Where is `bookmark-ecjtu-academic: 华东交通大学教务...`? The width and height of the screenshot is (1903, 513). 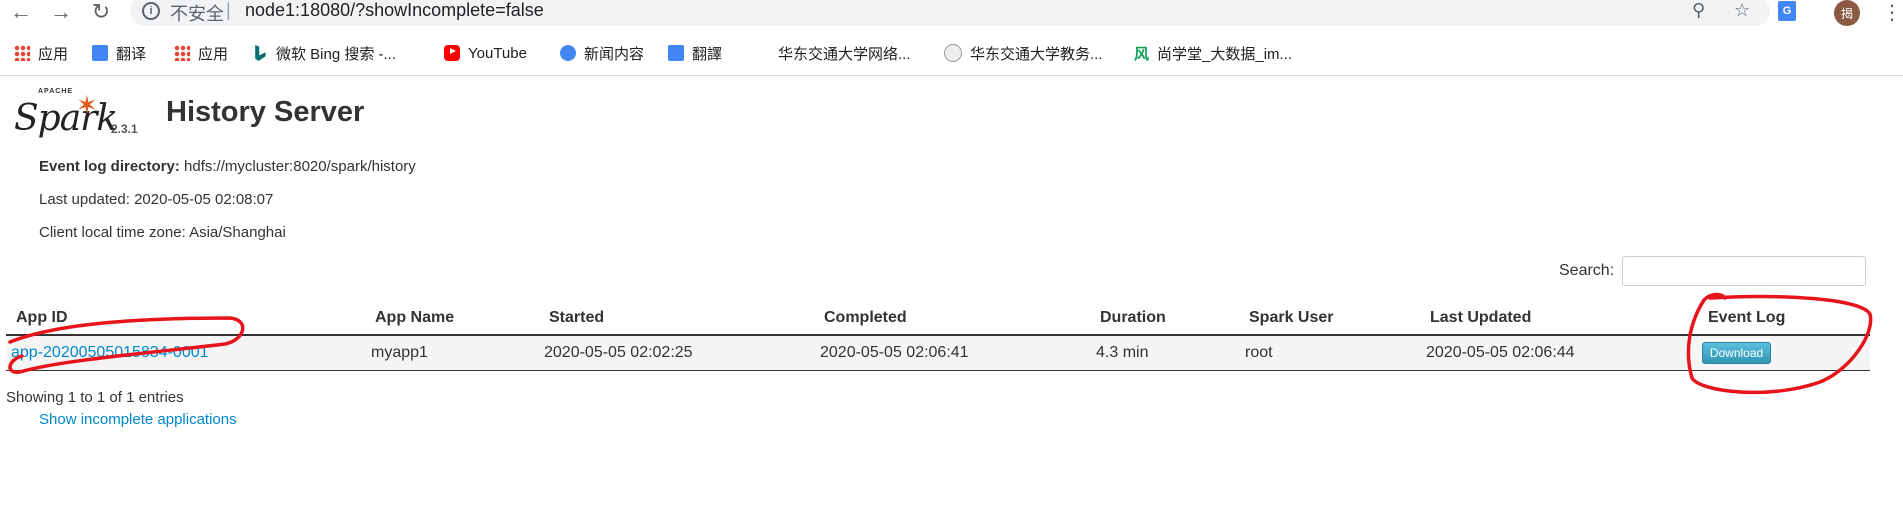 bookmark-ecjtu-academic: 华东交通大学教务... is located at coordinates (1023, 53).